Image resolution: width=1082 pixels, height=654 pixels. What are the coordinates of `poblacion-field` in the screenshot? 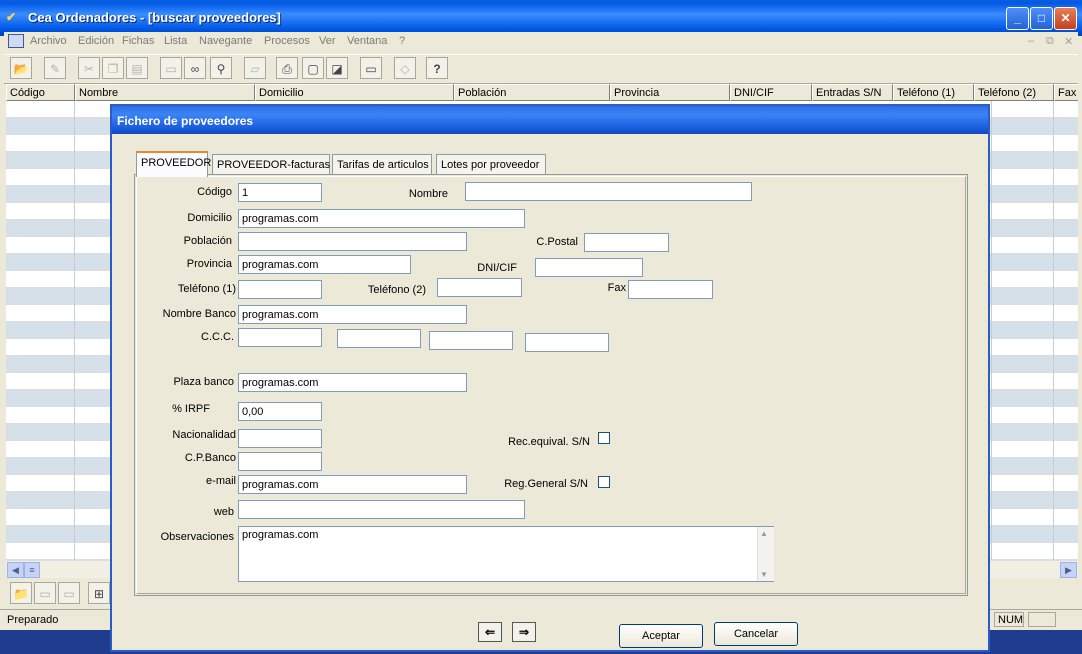 It's located at (352, 241).